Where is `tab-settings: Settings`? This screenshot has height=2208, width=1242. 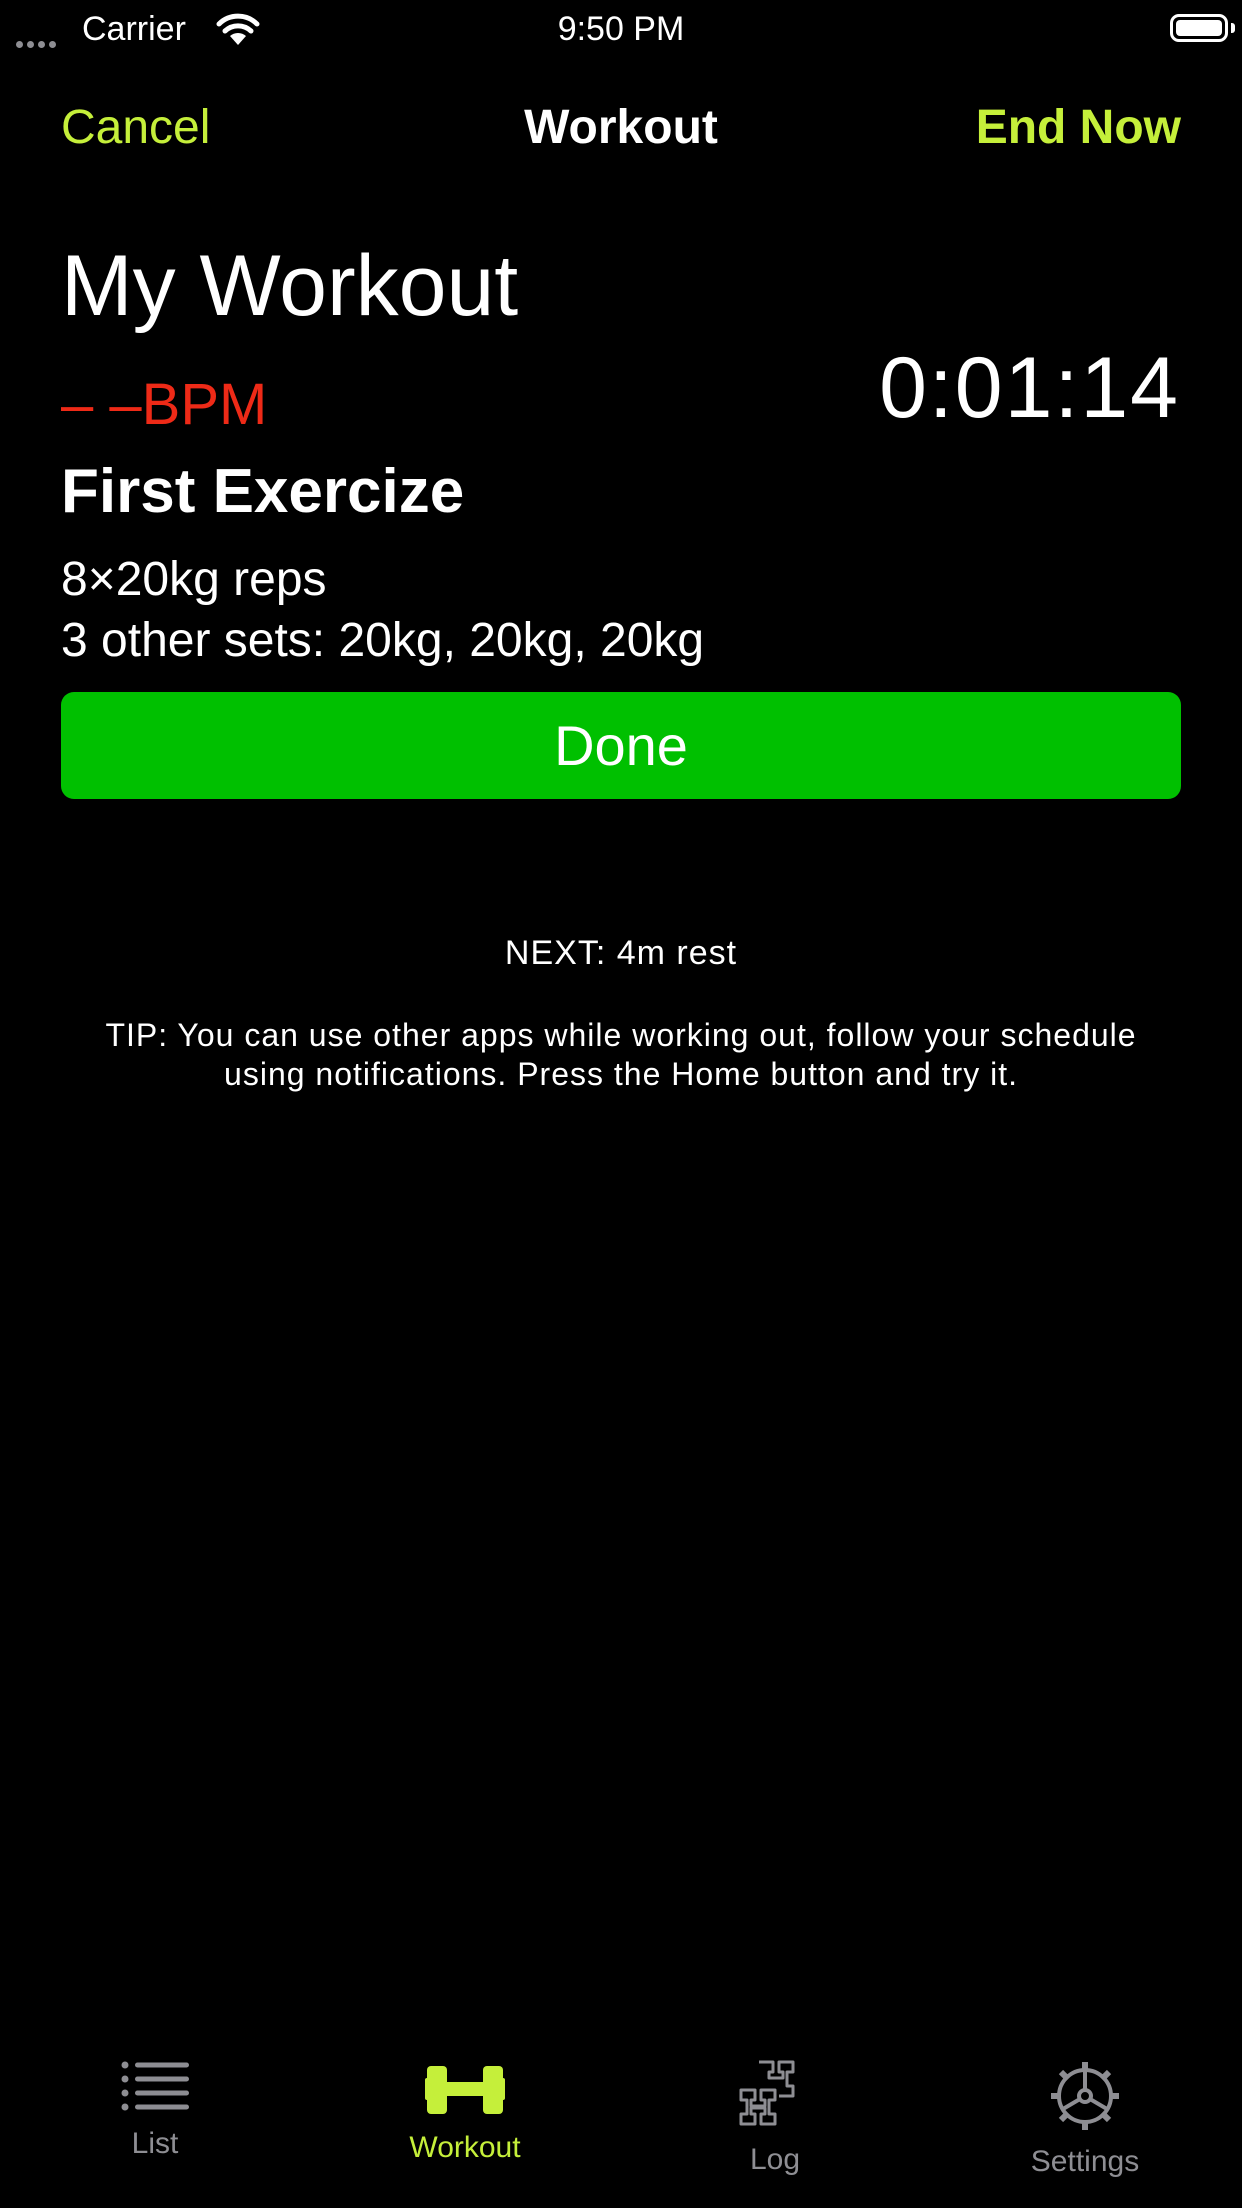
tab-settings: Settings is located at coordinates (1085, 2120).